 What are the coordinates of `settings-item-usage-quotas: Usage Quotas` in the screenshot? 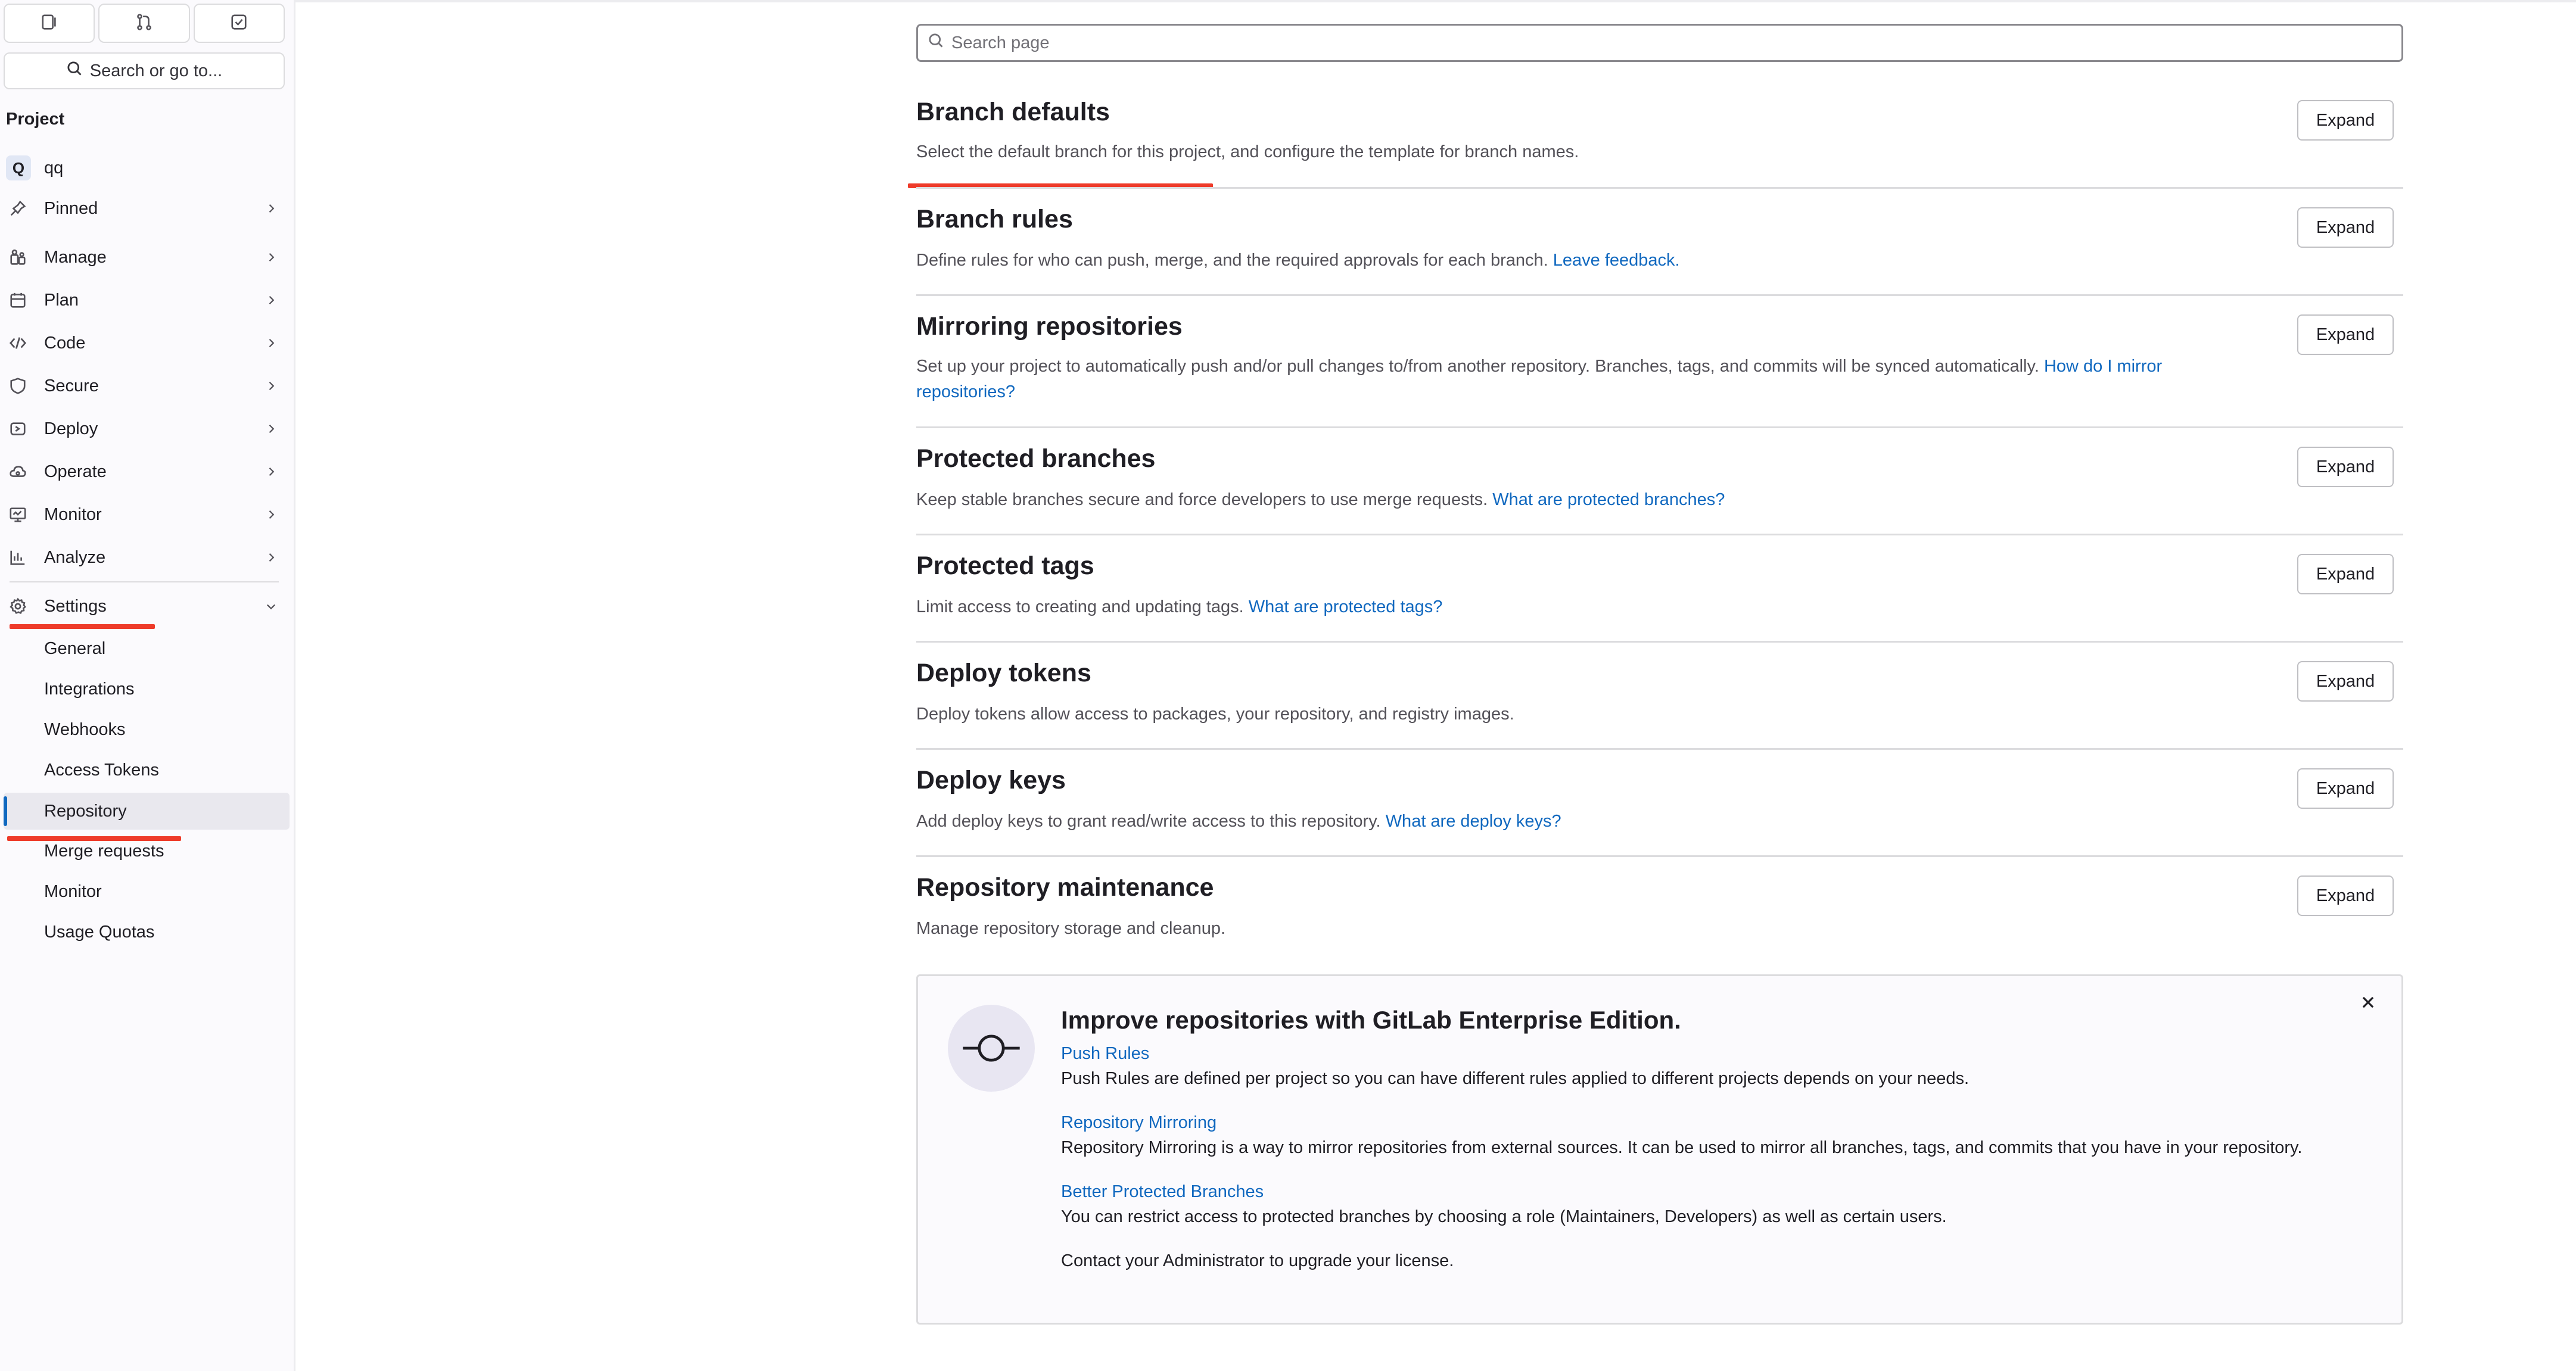 It's located at (147, 932).